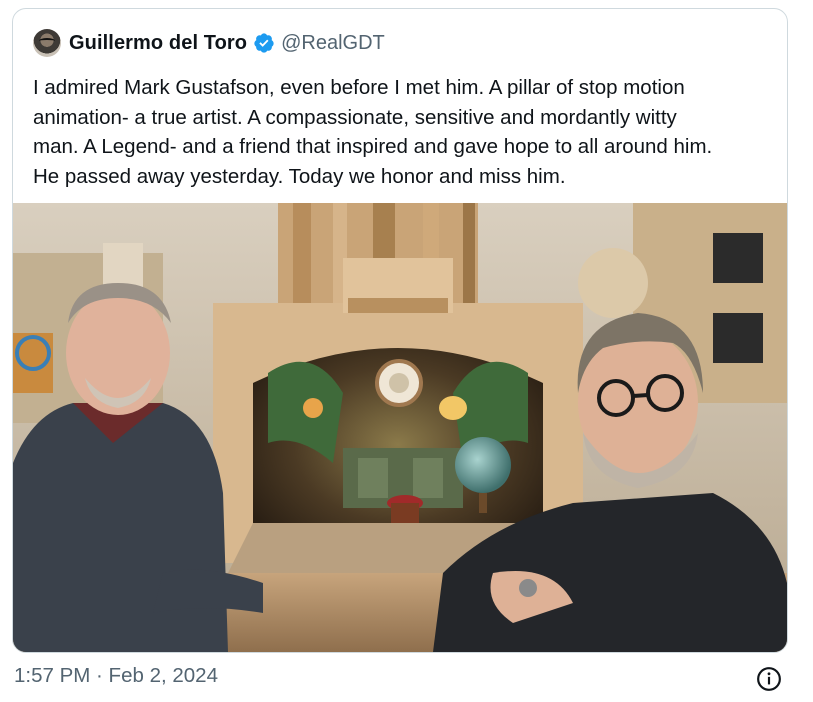 The height and width of the screenshot is (702, 813). I want to click on tweet-timestamp: 1:57 PM · Feb 2, 2024, so click(116, 676).